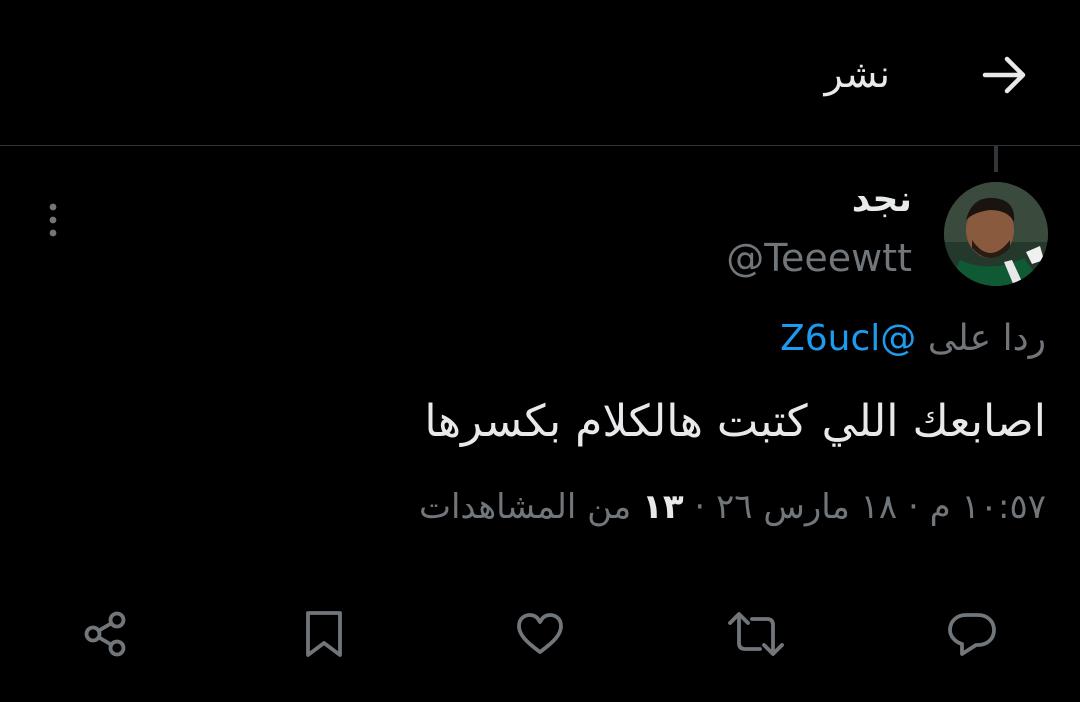 This screenshot has width=1080, height=702. Describe the element at coordinates (882, 200) in the screenshot. I see `author-name: نجد` at that location.